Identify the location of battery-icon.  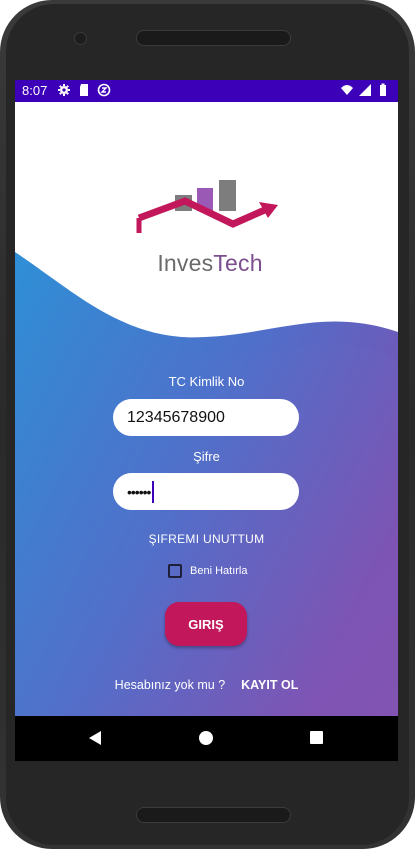
(383, 89).